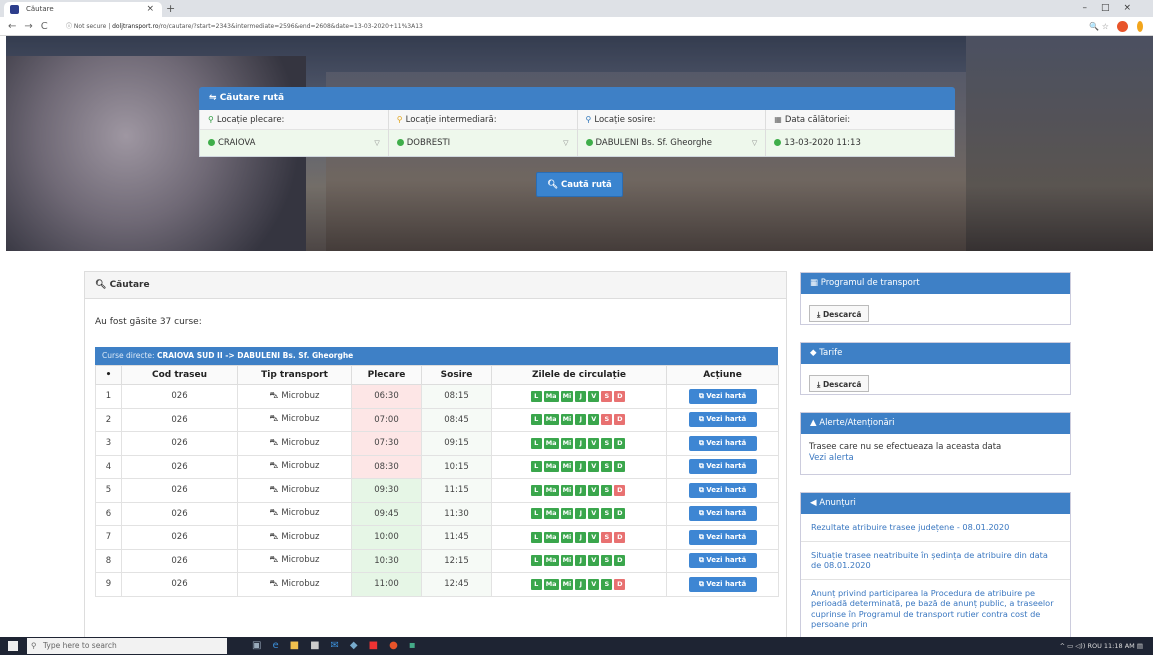 The image size is (1153, 655). I want to click on notifications-icon: ▤, so click(1140, 646).